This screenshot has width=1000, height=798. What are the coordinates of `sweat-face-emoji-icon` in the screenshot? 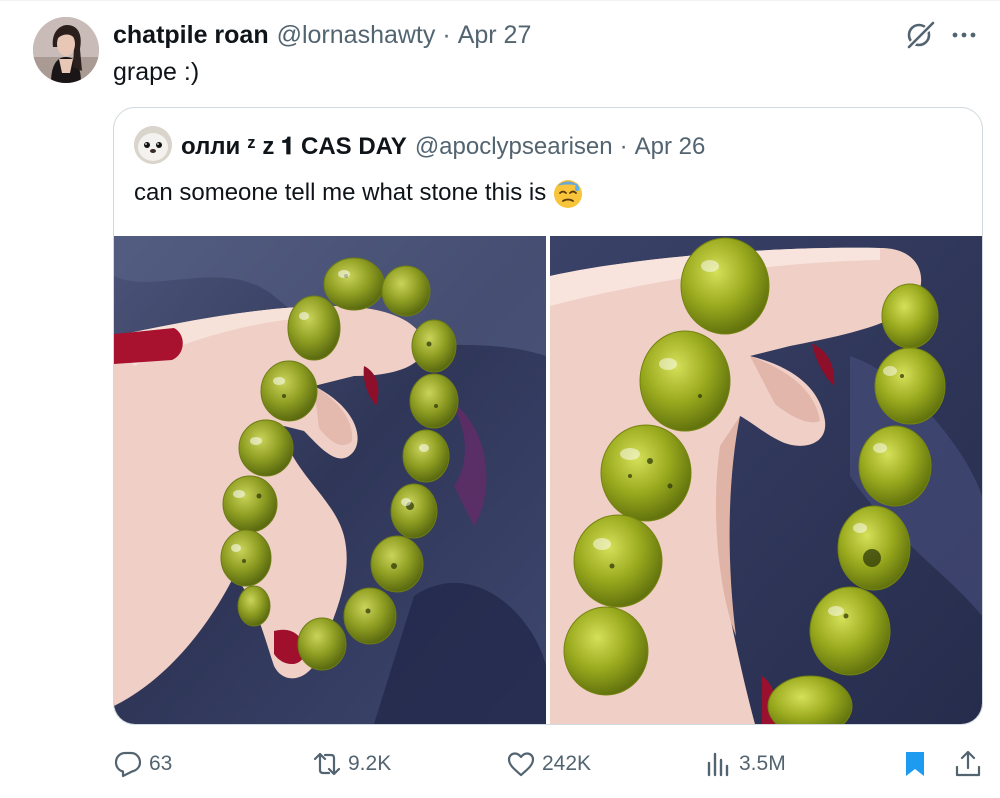 It's located at (568, 194).